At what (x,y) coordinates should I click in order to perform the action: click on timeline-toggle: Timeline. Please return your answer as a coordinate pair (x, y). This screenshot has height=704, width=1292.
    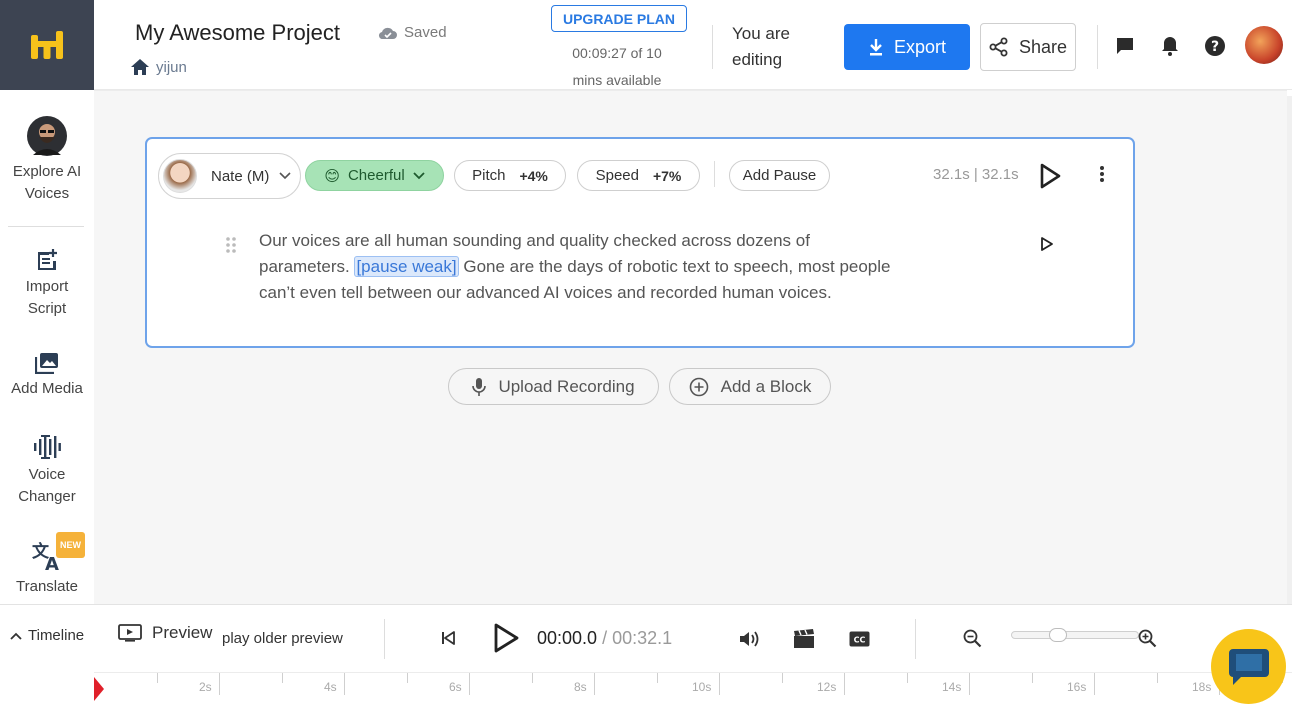
    Looking at the image, I should click on (47, 635).